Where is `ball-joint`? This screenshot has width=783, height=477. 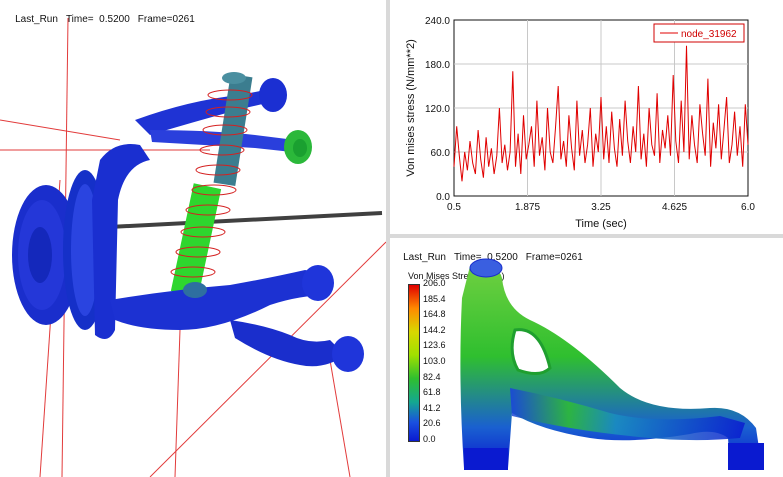 ball-joint is located at coordinates (195, 290).